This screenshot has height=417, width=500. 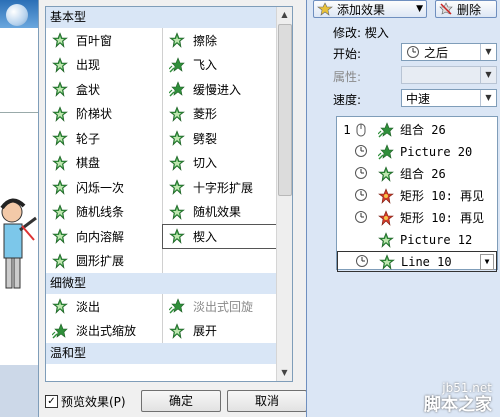 I want to click on effect-option: 向内溶解, so click(x=104, y=236).